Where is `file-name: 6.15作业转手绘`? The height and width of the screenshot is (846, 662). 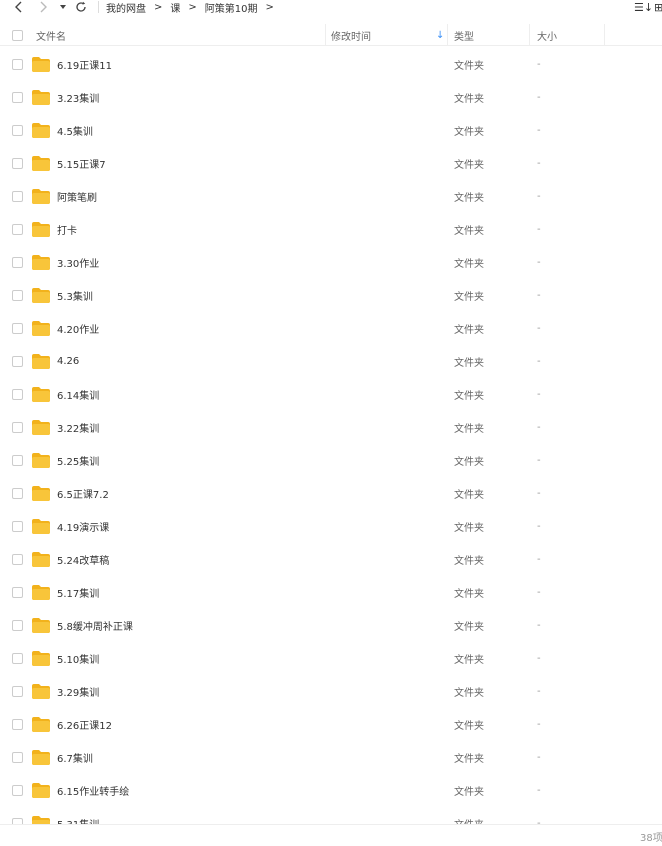 file-name: 6.15作业转手绘 is located at coordinates (93, 790).